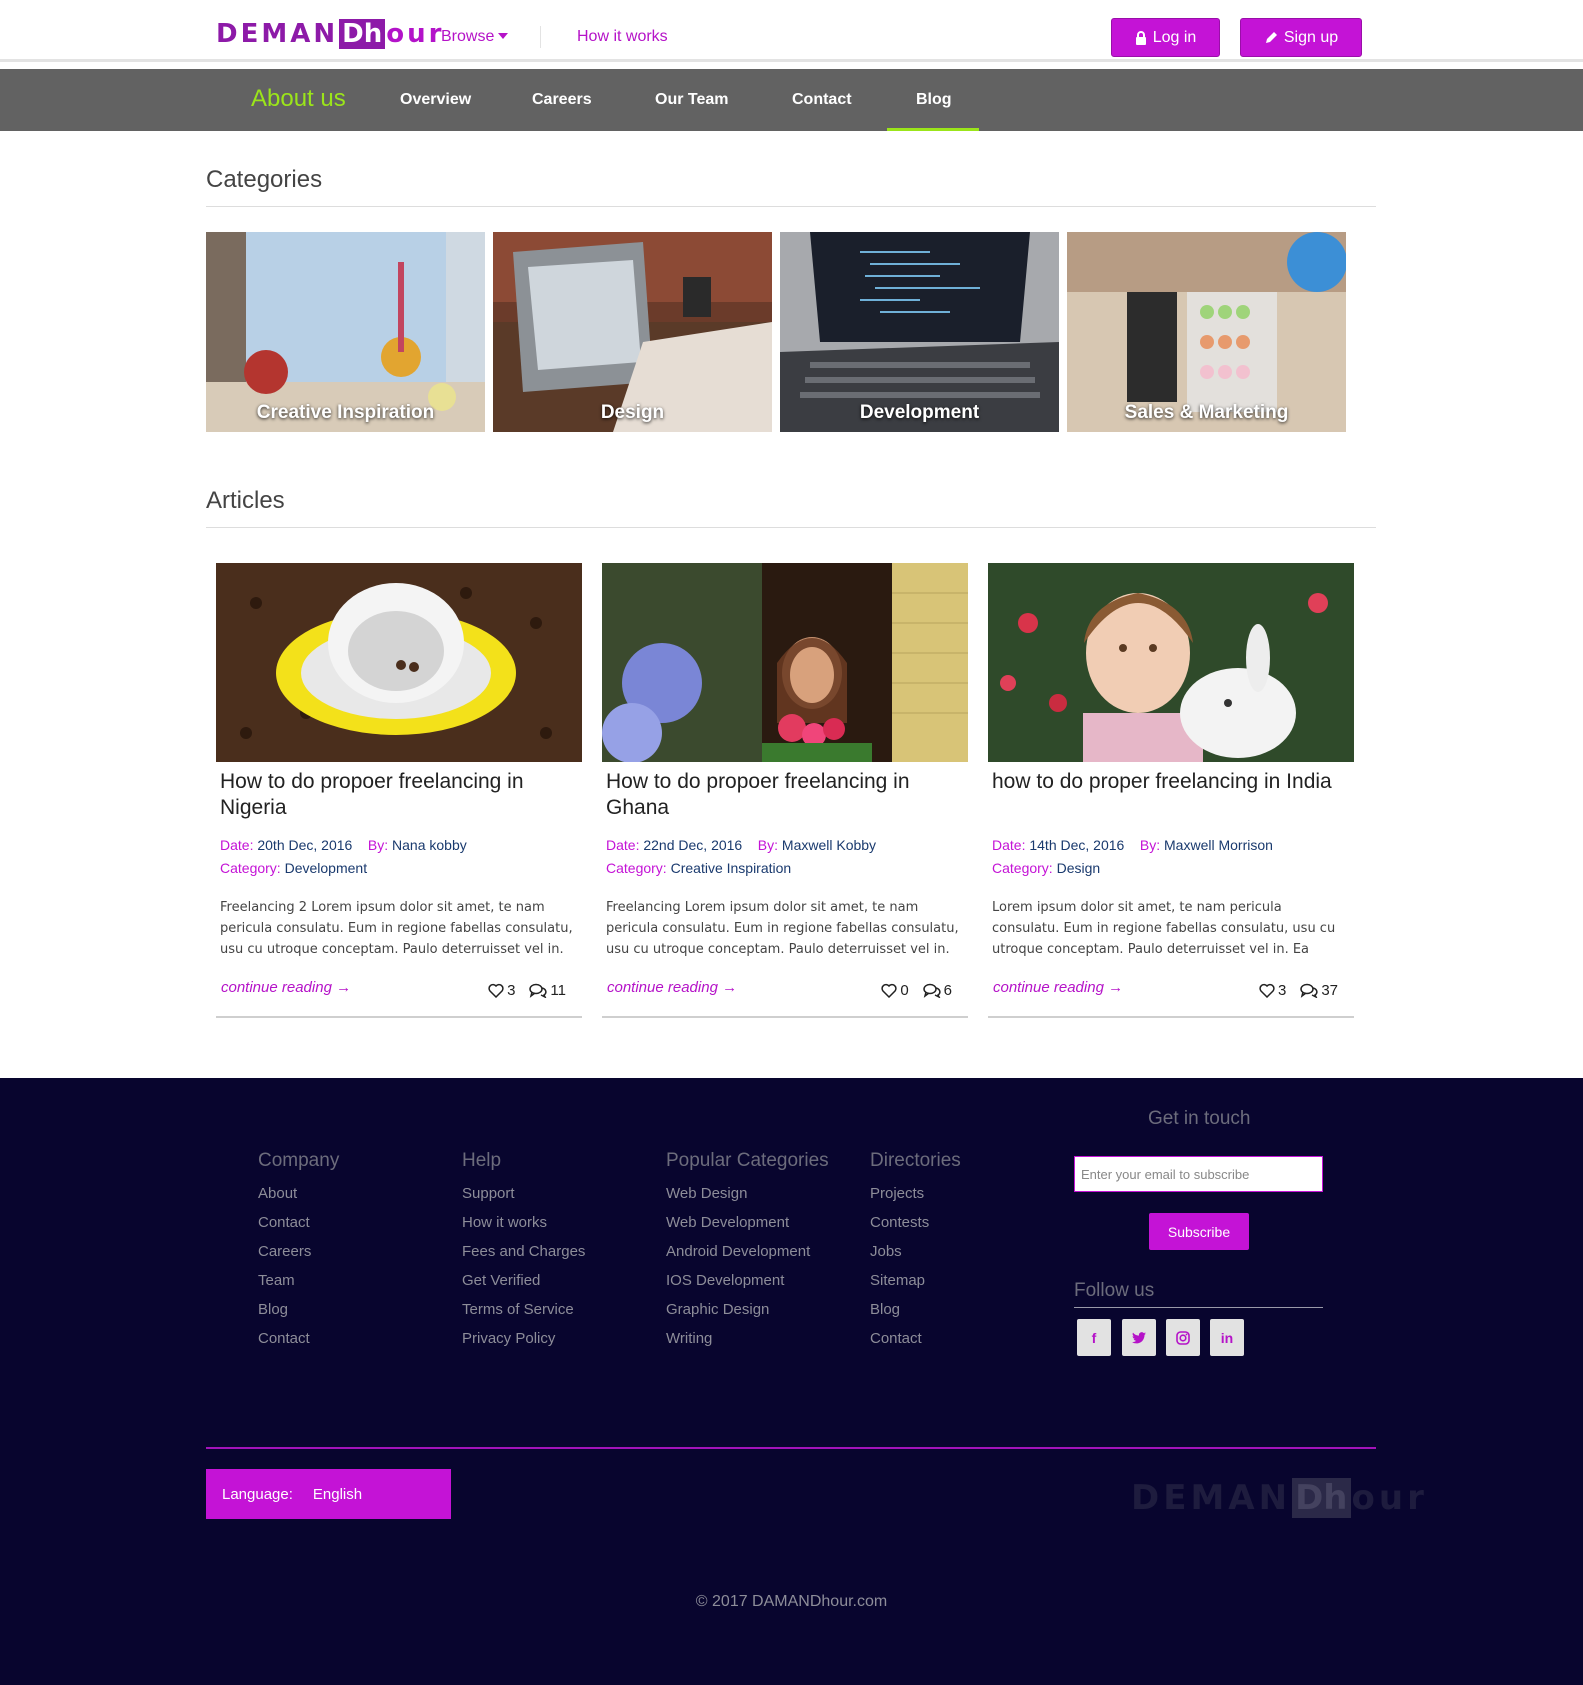  I want to click on footer-heading: Popular Categories, so click(747, 1160).